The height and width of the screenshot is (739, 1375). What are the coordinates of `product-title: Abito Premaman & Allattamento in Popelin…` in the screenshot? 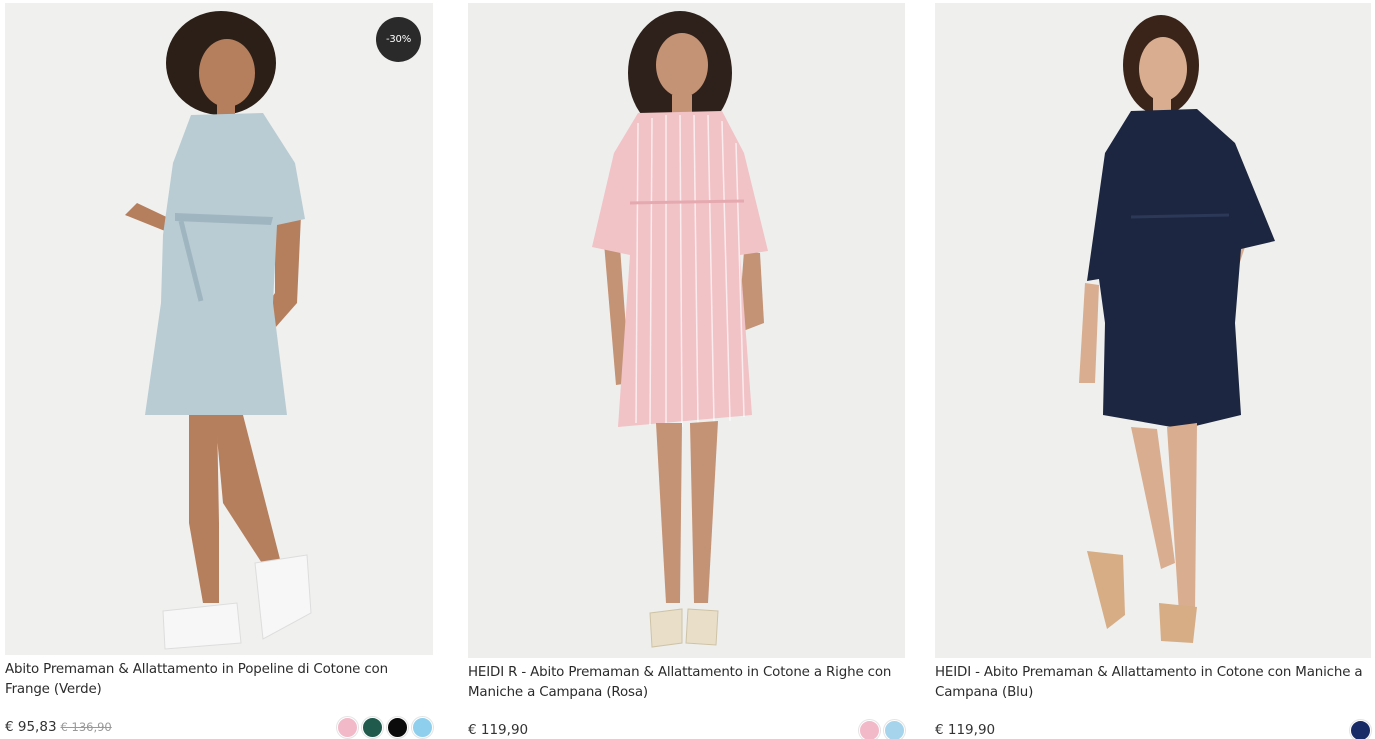 It's located at (219, 679).